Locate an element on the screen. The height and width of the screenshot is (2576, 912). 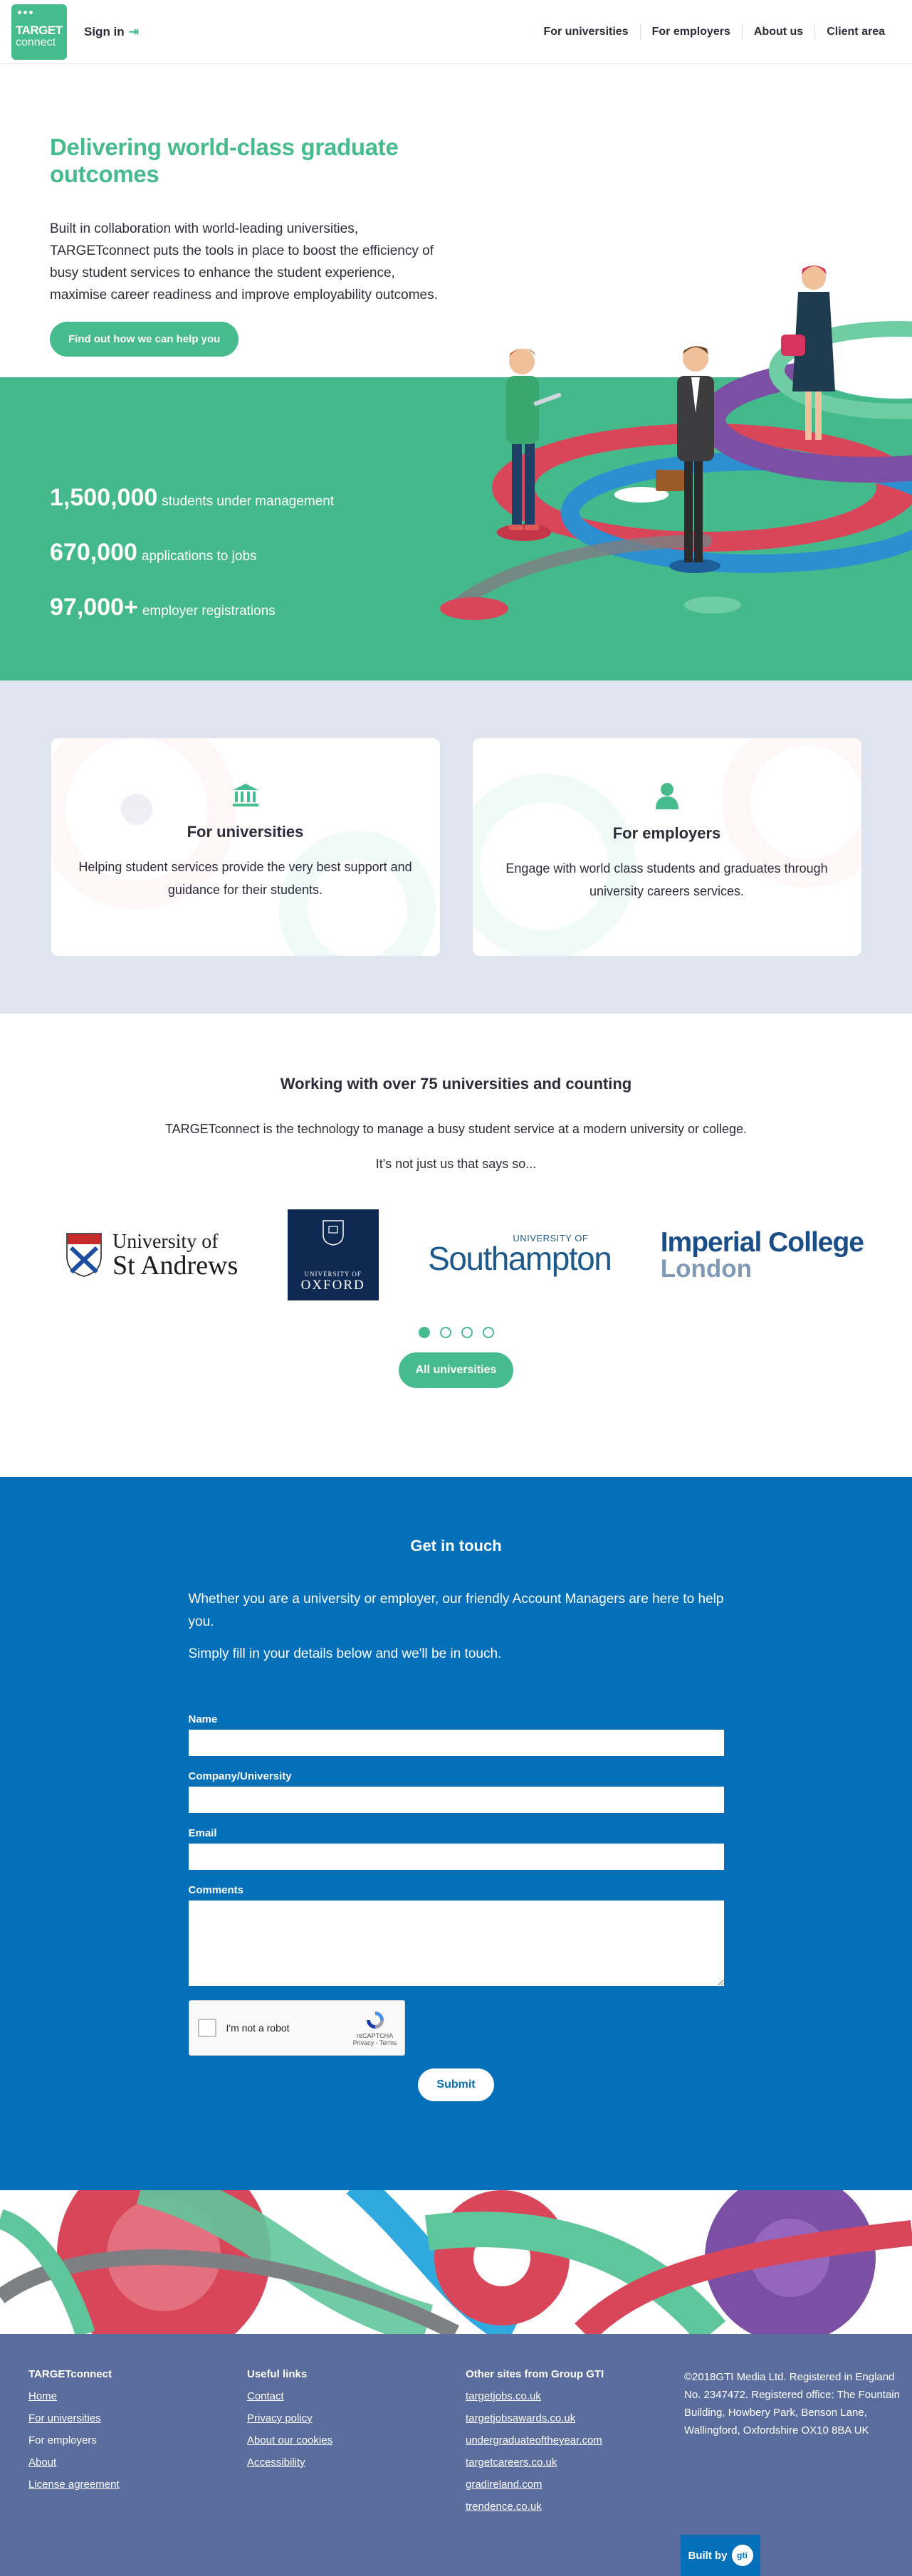
logo-st-andrews: University of St Andrews is located at coordinates (151, 1255).